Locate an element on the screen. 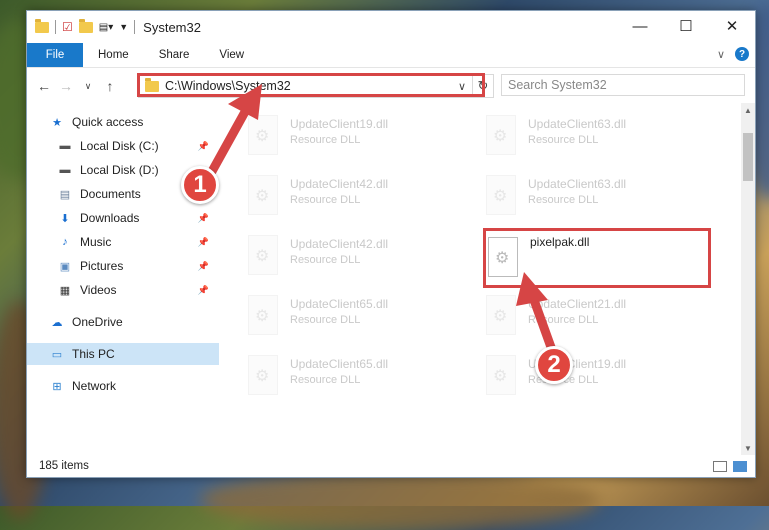  sidebar-item-label: OneDrive is located at coordinates (97, 322).